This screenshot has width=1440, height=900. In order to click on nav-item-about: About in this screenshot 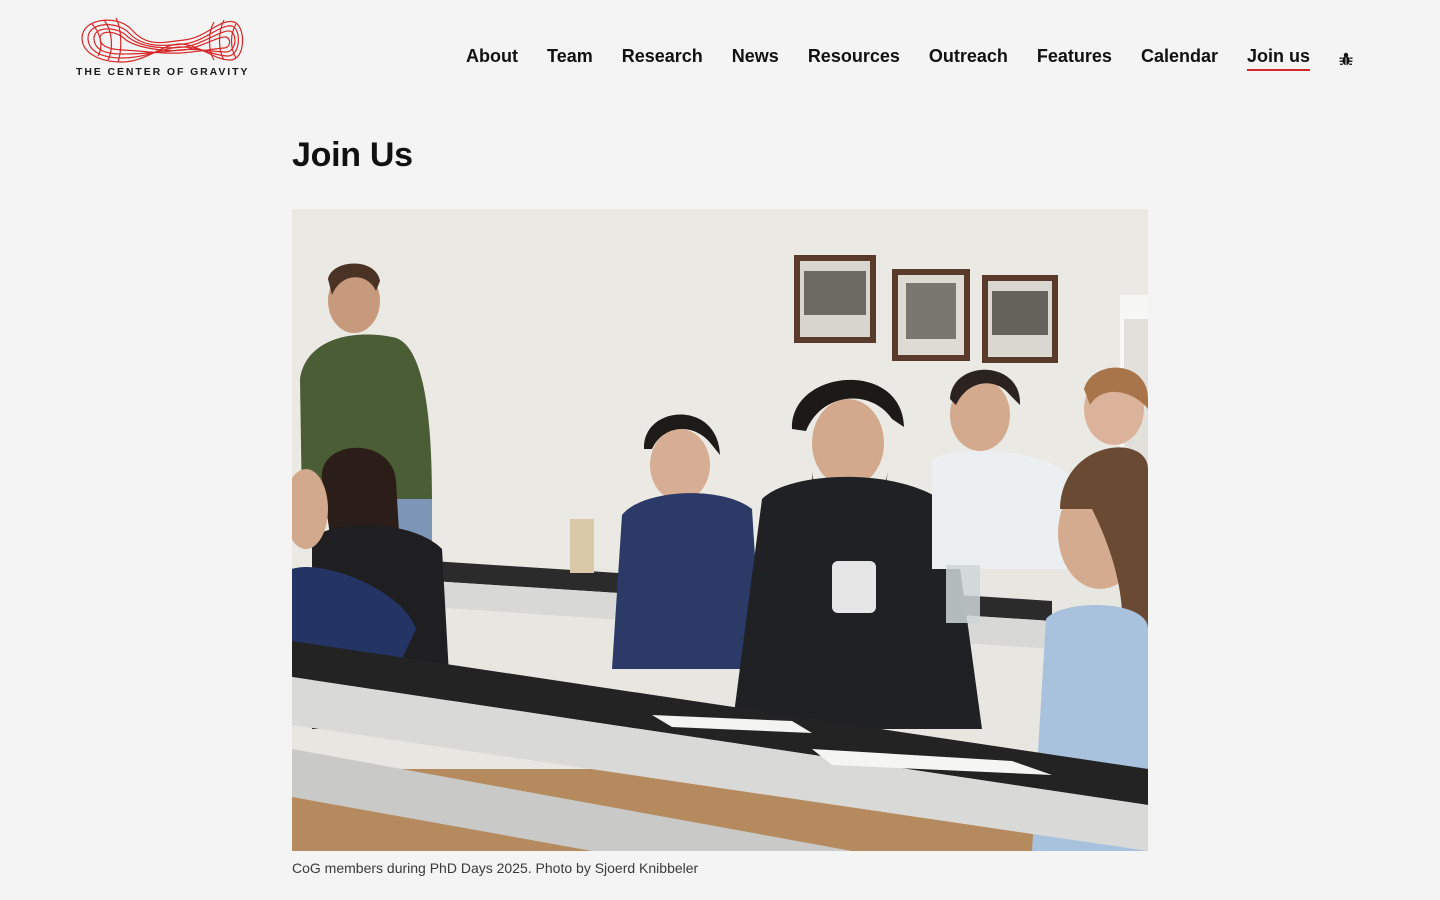, I will do `click(492, 58)`.